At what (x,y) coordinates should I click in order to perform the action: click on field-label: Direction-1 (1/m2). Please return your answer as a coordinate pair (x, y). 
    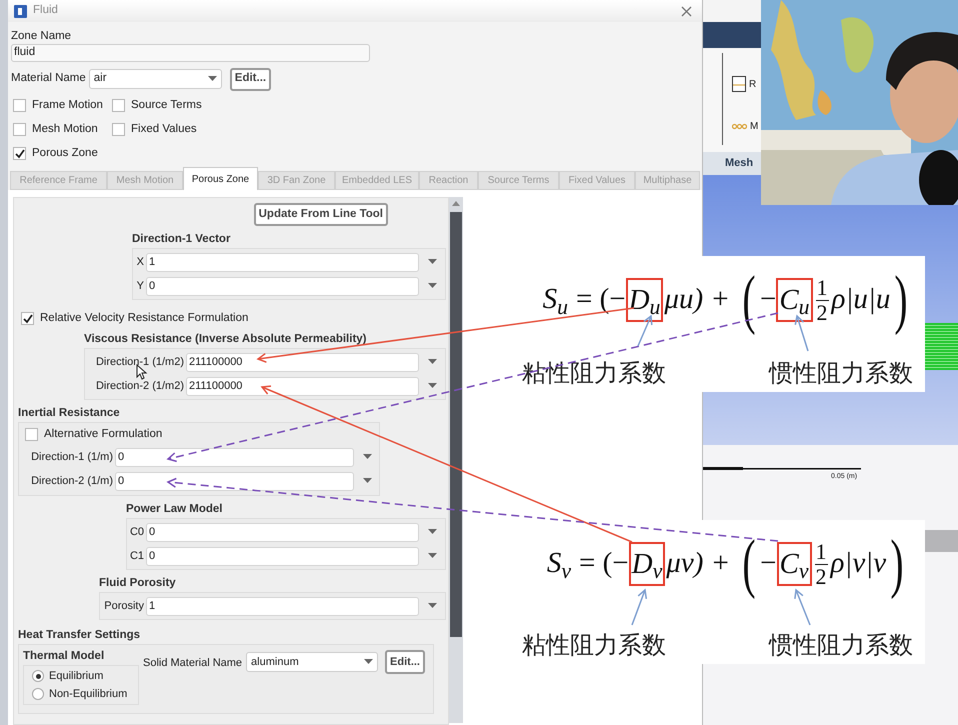
    Looking at the image, I should click on (139, 362).